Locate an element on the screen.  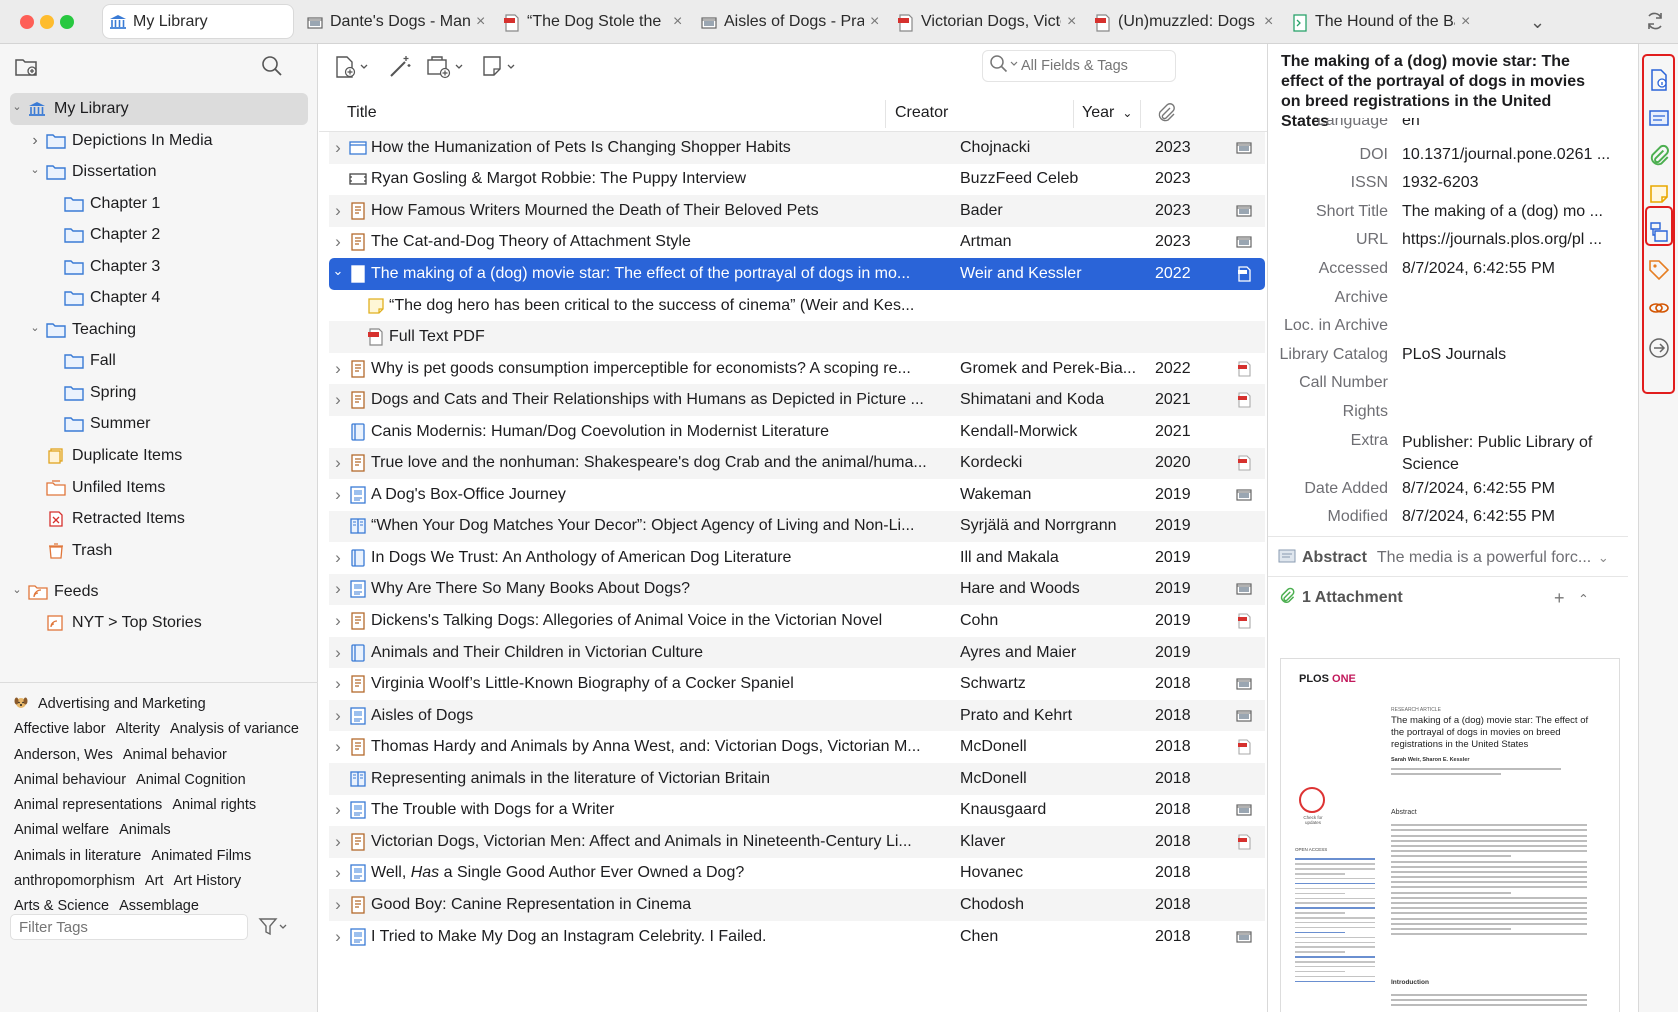
add-attachment-plus-icon: + is located at coordinates (1559, 598).